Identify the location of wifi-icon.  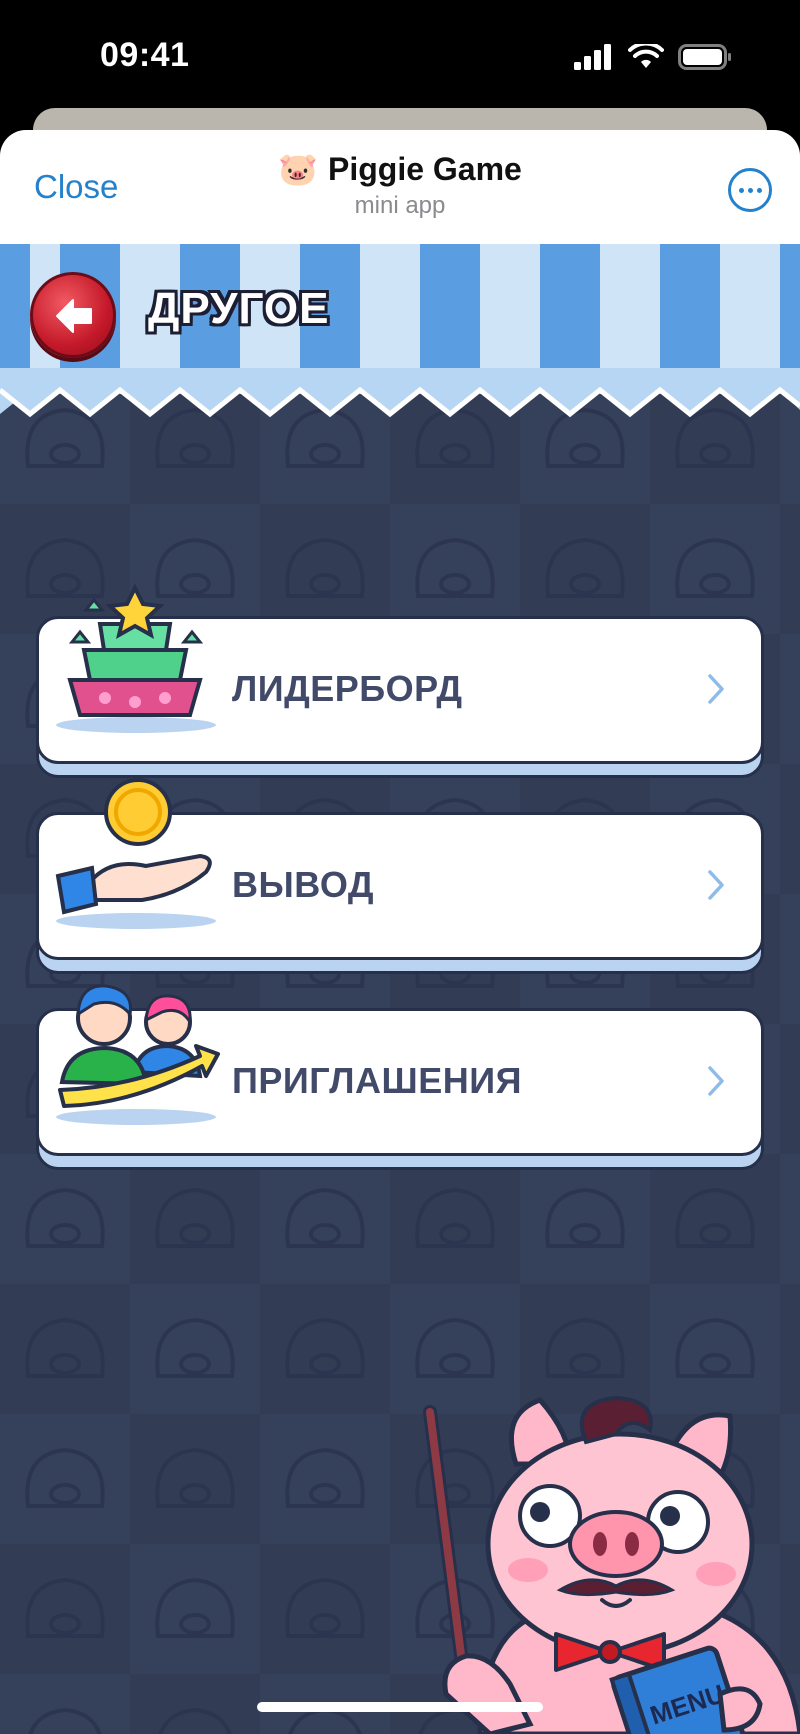
(646, 56).